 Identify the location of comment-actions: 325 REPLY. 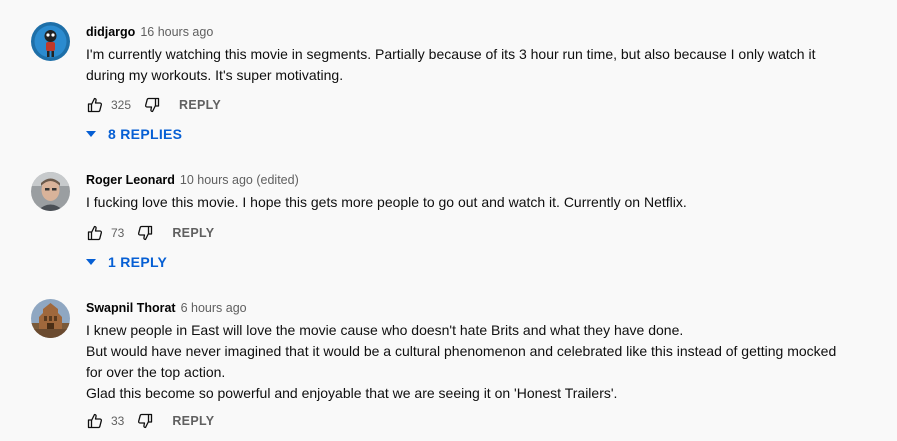
(153, 105).